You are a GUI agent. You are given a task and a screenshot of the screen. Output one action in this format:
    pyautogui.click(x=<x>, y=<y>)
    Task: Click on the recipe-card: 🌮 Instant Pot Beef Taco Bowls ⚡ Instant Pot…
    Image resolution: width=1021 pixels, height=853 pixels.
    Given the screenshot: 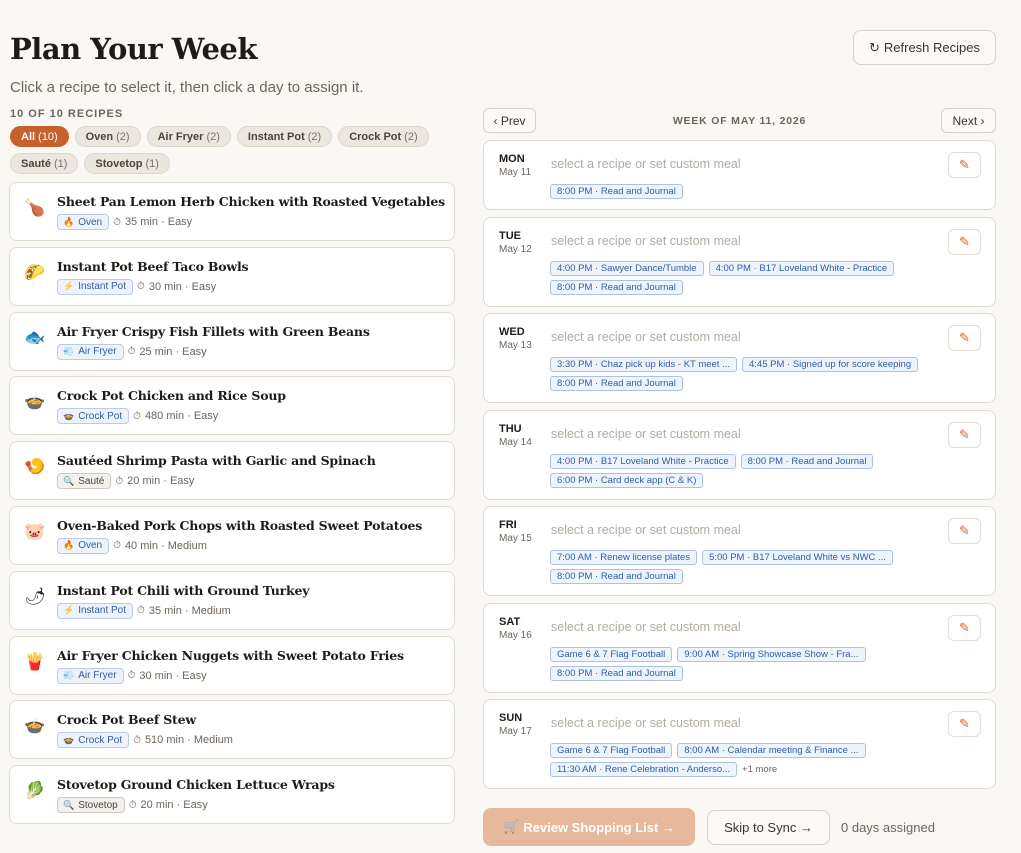 What is the action you would take?
    pyautogui.click(x=232, y=276)
    